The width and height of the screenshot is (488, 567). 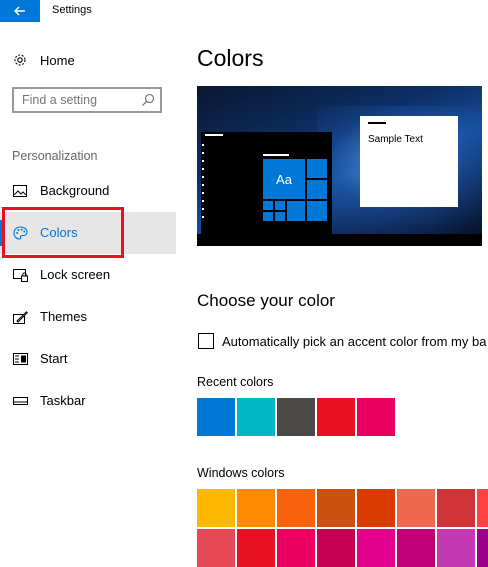 I want to click on sidebar-item-lock-screen: Lock screen, so click(x=88, y=275).